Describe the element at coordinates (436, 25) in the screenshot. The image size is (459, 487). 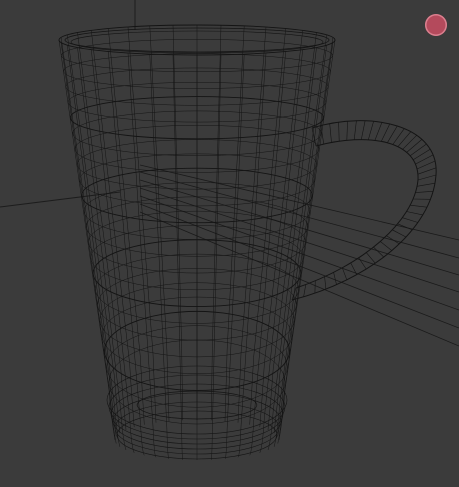
I see `record-icon` at that location.